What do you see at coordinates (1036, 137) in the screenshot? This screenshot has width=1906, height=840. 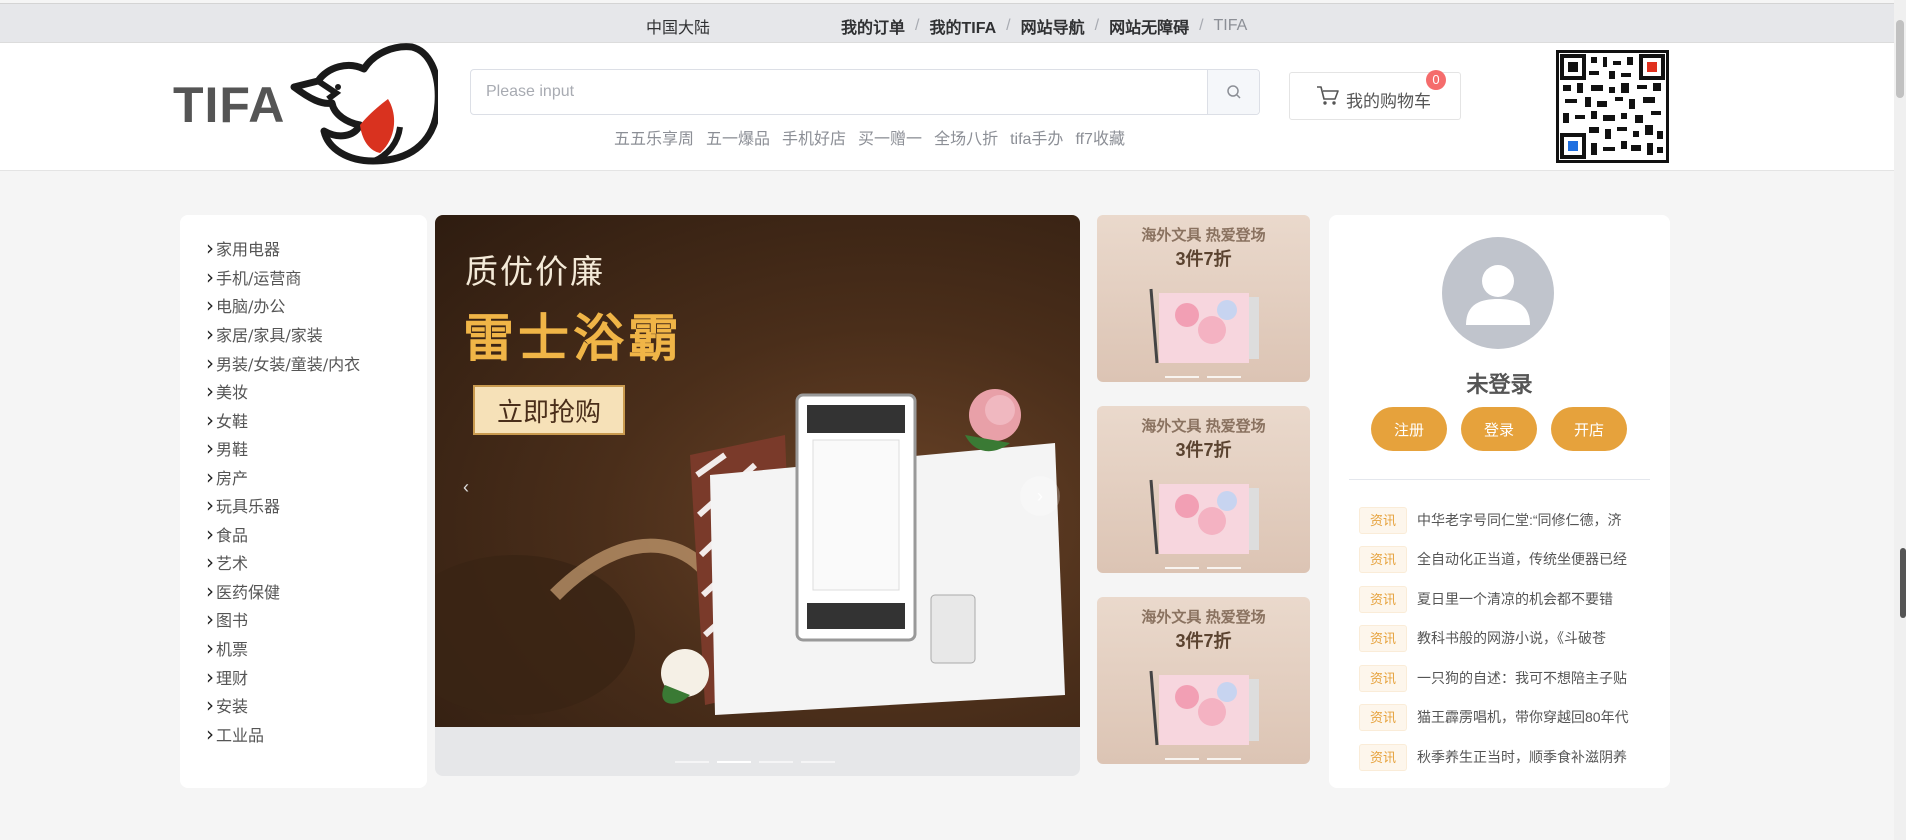 I see `hotword-link: tifa手办` at bounding box center [1036, 137].